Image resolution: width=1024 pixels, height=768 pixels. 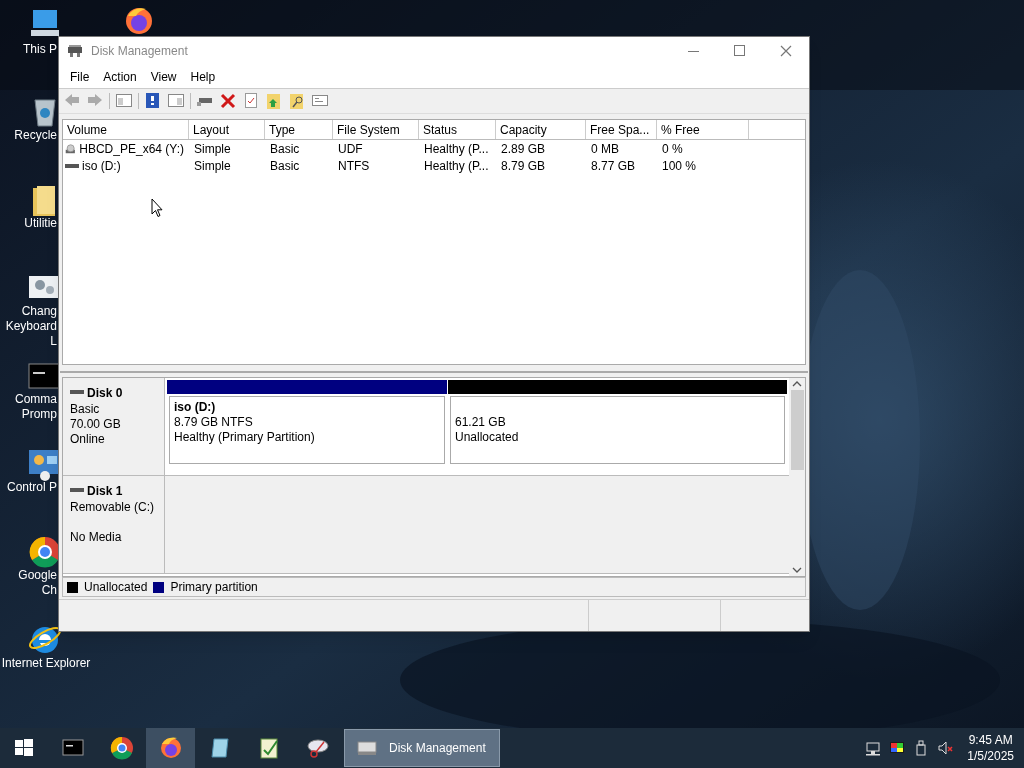 What do you see at coordinates (28, 487) in the screenshot?
I see `icon-label: Control P` at bounding box center [28, 487].